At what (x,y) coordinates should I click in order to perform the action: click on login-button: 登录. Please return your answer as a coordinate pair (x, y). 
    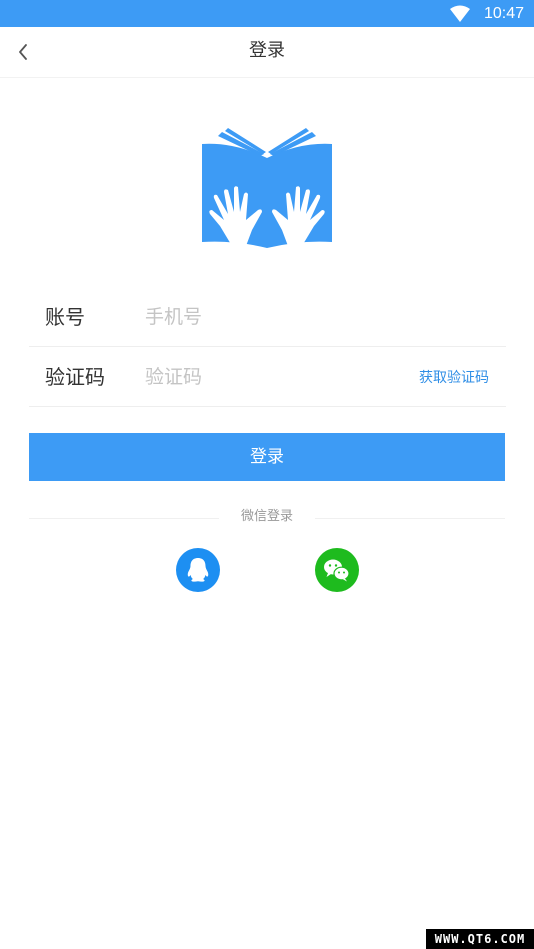
    Looking at the image, I should click on (267, 457).